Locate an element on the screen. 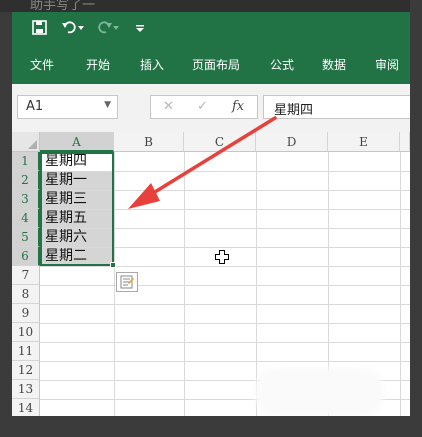 Image resolution: width=422 pixels, height=437 pixels. annotation-arrow is located at coordinates (202, 162).